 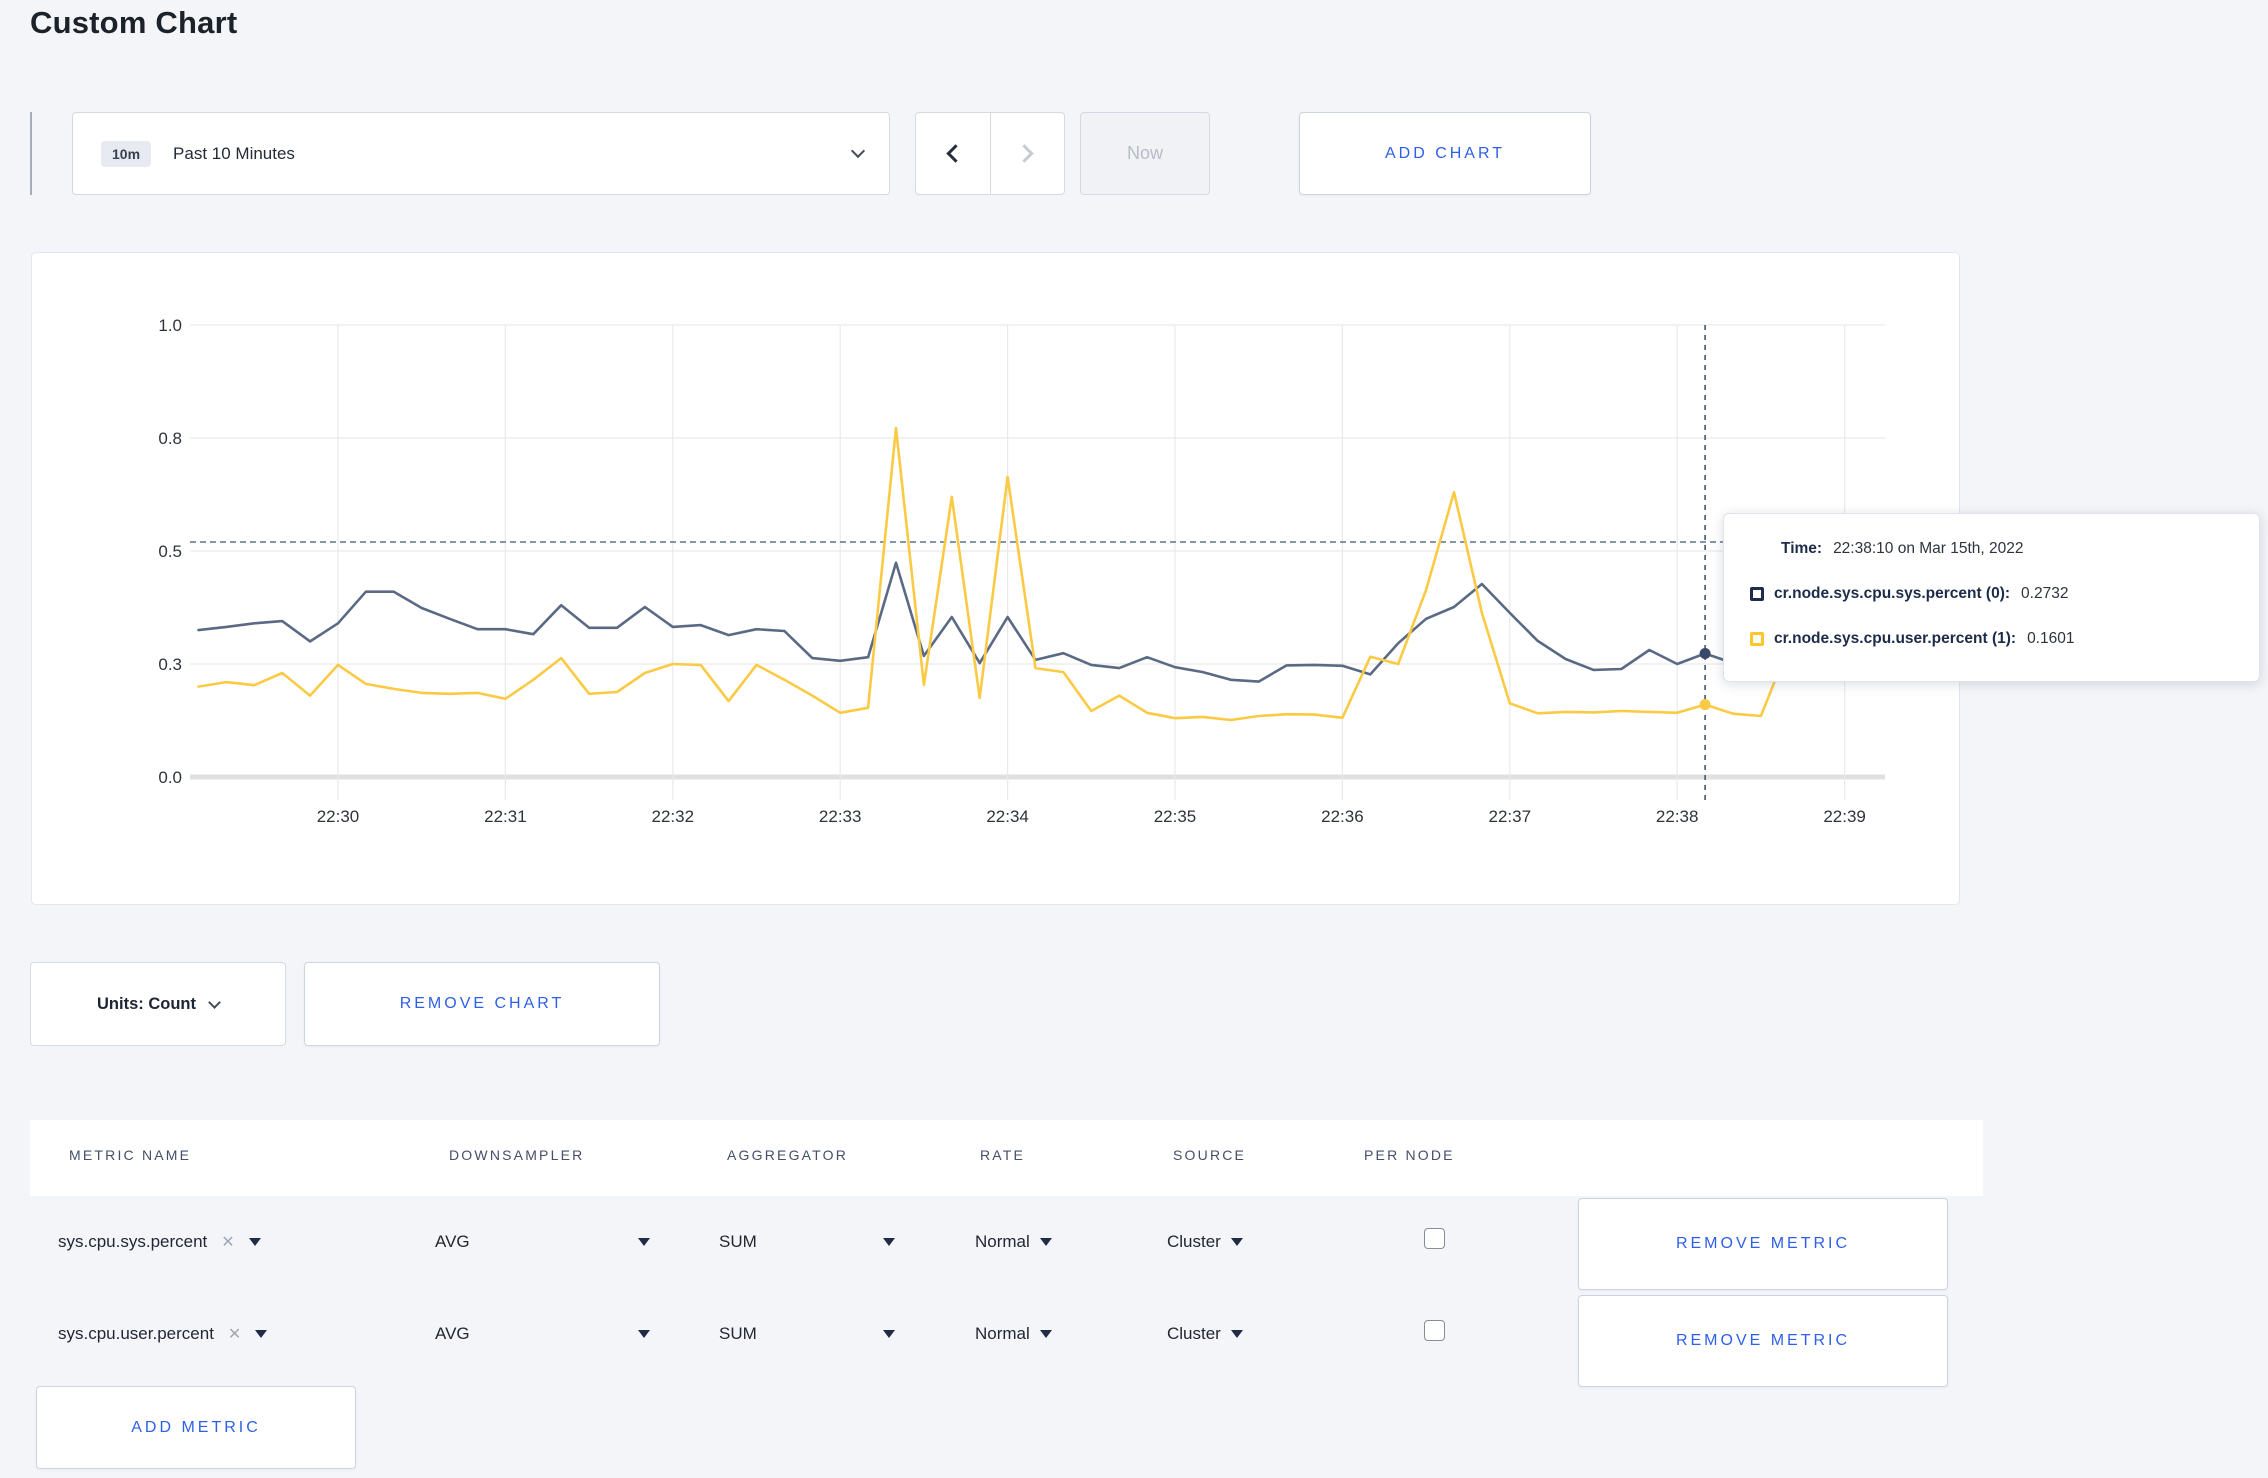 I want to click on chevron-left-icon, so click(x=955, y=153).